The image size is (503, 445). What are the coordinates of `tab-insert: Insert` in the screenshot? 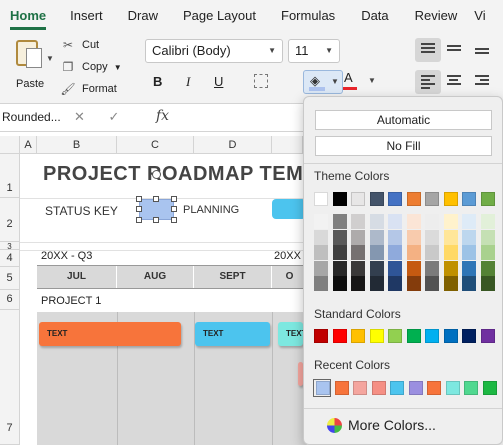 It's located at (86, 19).